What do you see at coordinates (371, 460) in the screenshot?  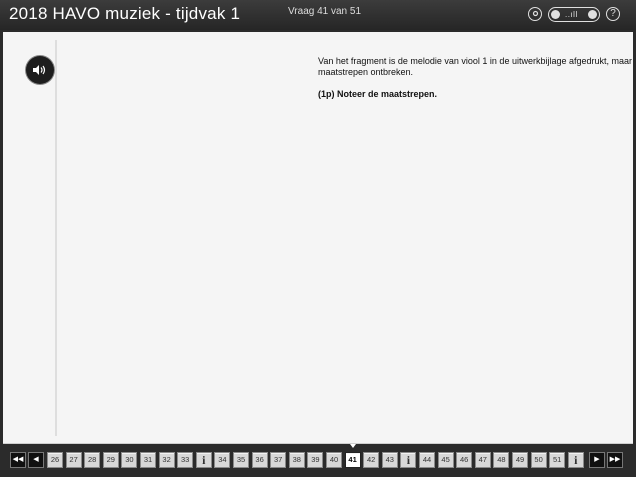 I see `question-button-42: 42` at bounding box center [371, 460].